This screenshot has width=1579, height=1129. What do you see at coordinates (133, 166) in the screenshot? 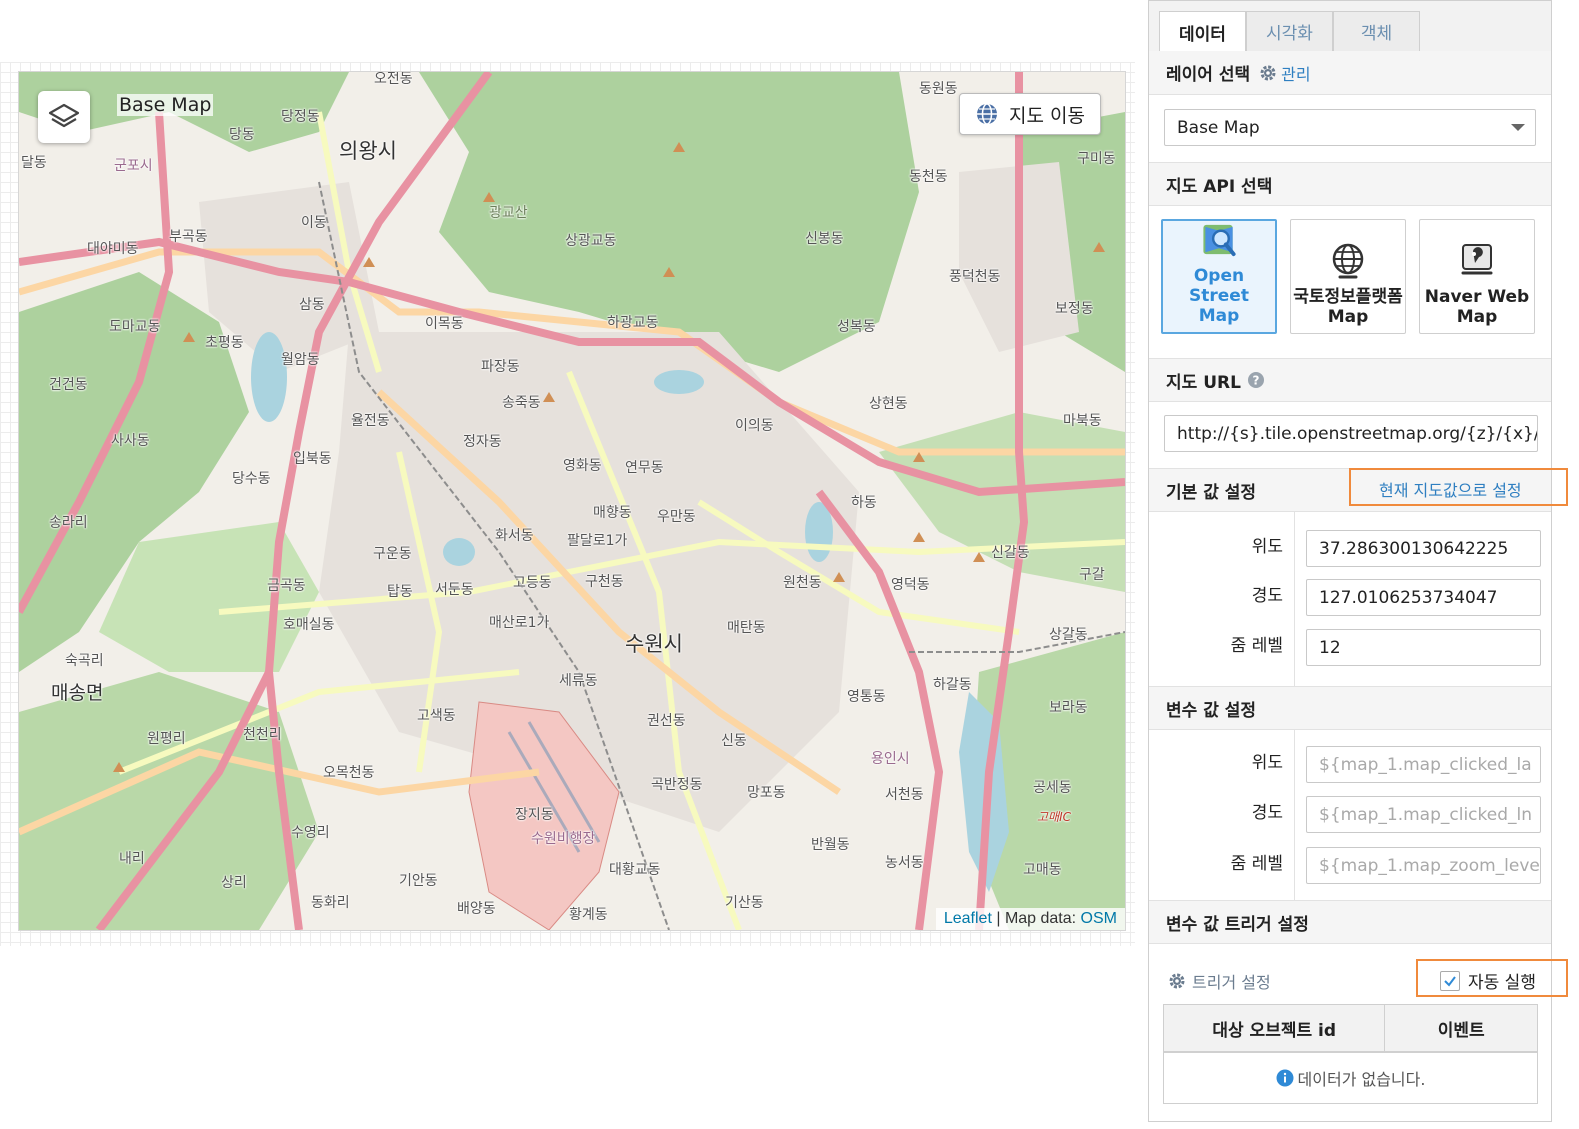
I see `map-label: 군포시` at bounding box center [133, 166].